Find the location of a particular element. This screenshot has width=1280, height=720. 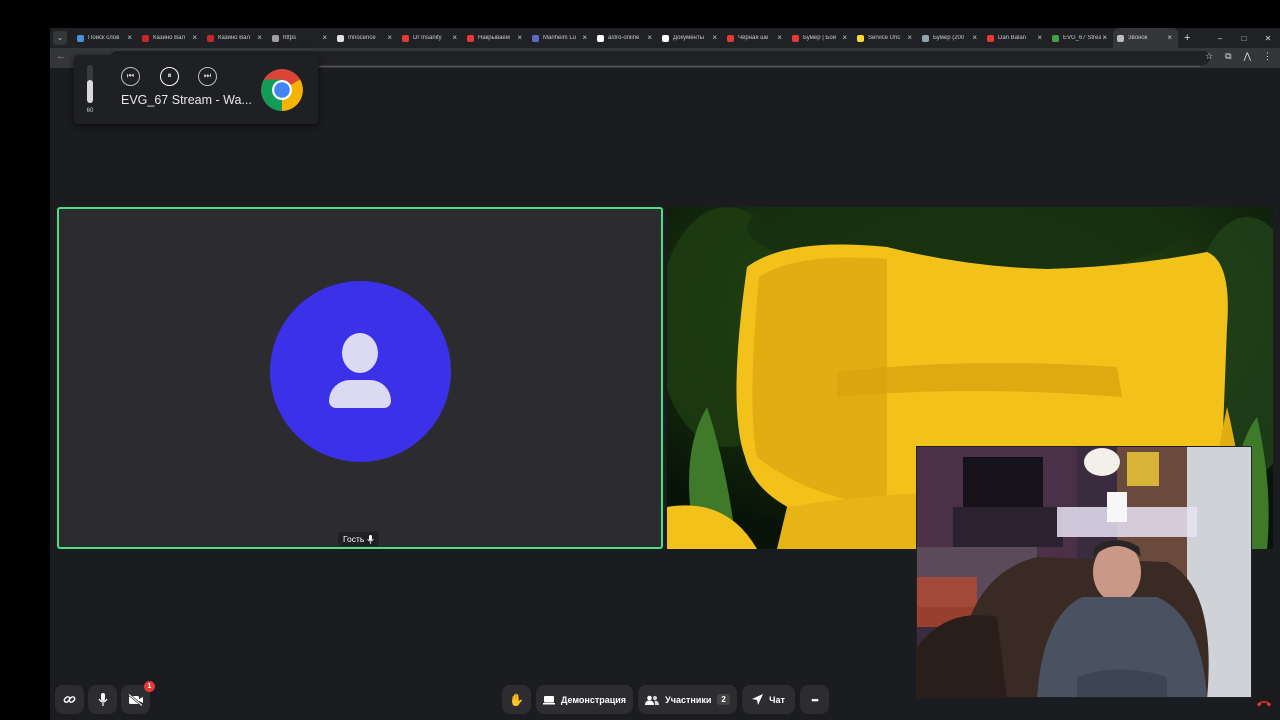

tab-title: Звонок is located at coordinates (1138, 38).